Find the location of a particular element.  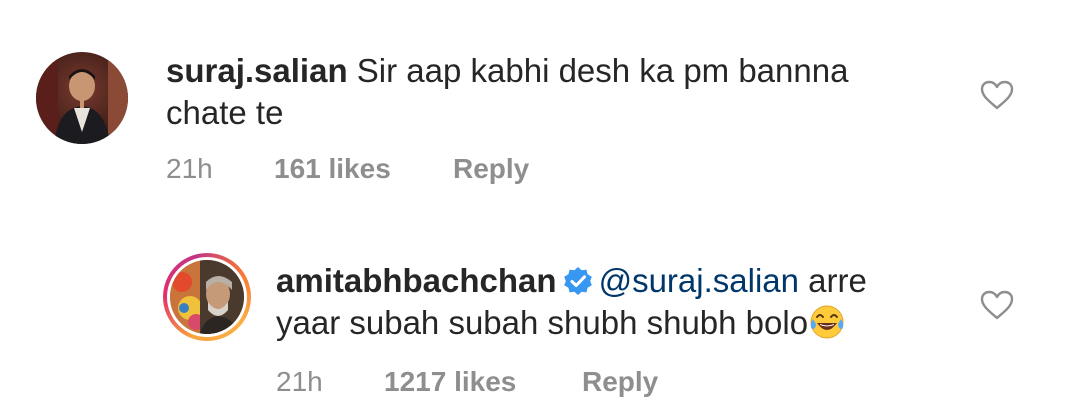

story-ring is located at coordinates (207, 297).